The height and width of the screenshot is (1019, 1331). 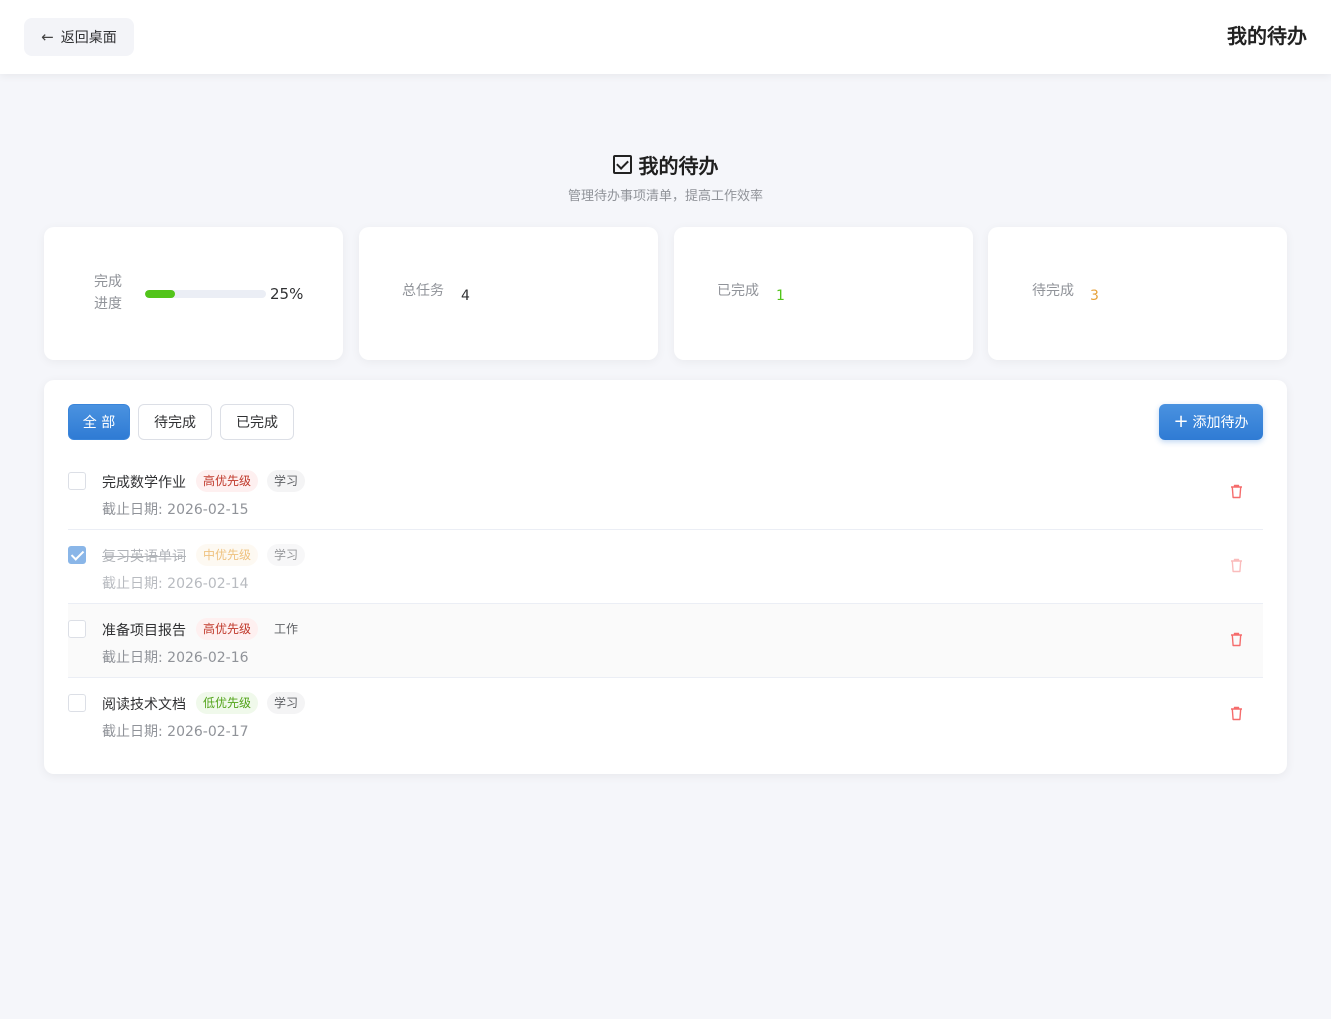 What do you see at coordinates (1220, 423) in the screenshot?
I see `add-todo-label: 添加待办` at bounding box center [1220, 423].